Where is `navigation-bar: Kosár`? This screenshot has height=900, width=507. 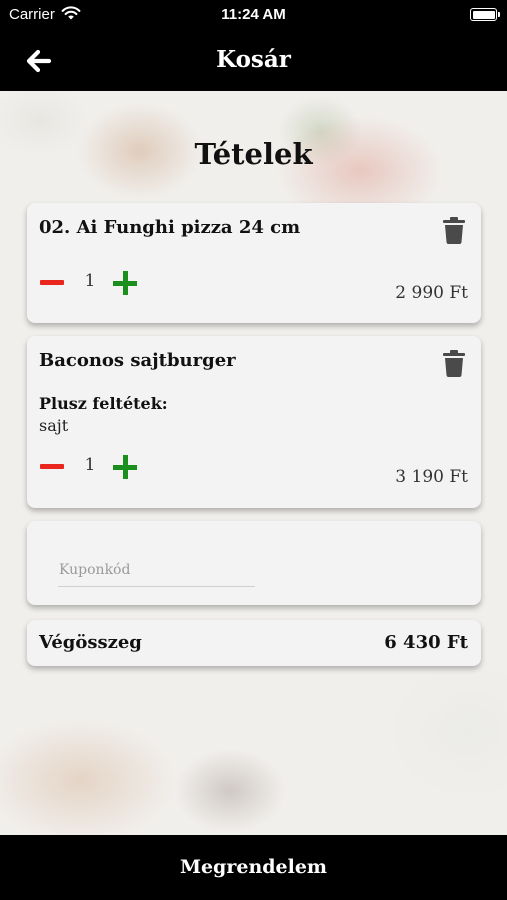 navigation-bar: Kosár is located at coordinates (253, 60).